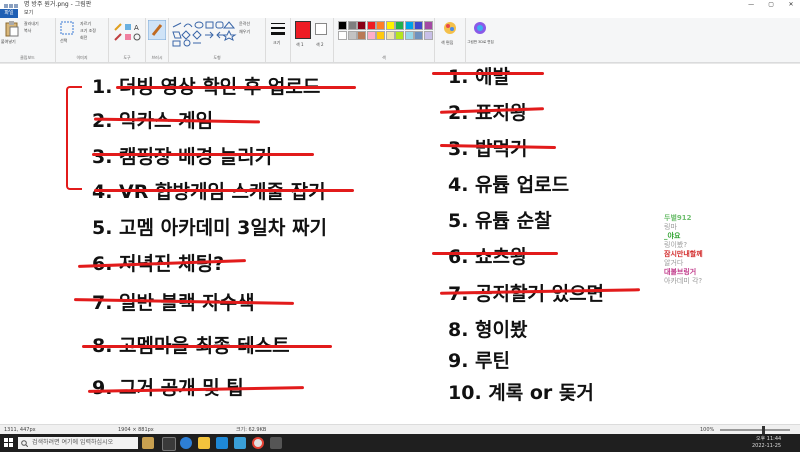 The image size is (800, 452). Describe the element at coordinates (8, 42) in the screenshot. I see `paste-label: 붙여넣기` at that location.